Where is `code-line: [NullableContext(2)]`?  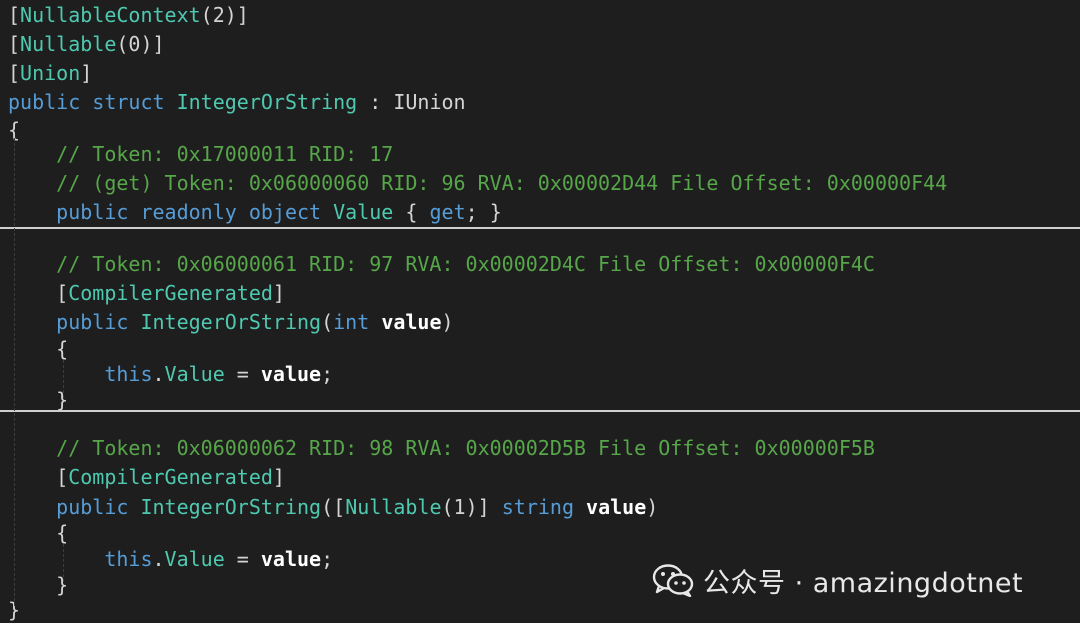 code-line: [NullableContext(2)] is located at coordinates (128, 15).